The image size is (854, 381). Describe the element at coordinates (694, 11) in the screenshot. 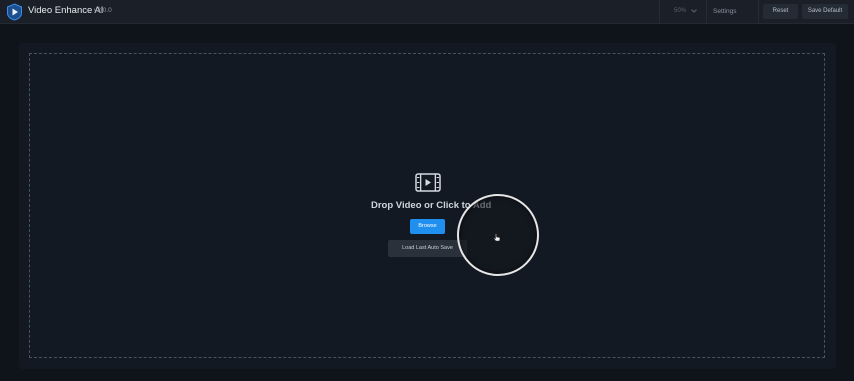

I see `chevron-down-icon` at that location.